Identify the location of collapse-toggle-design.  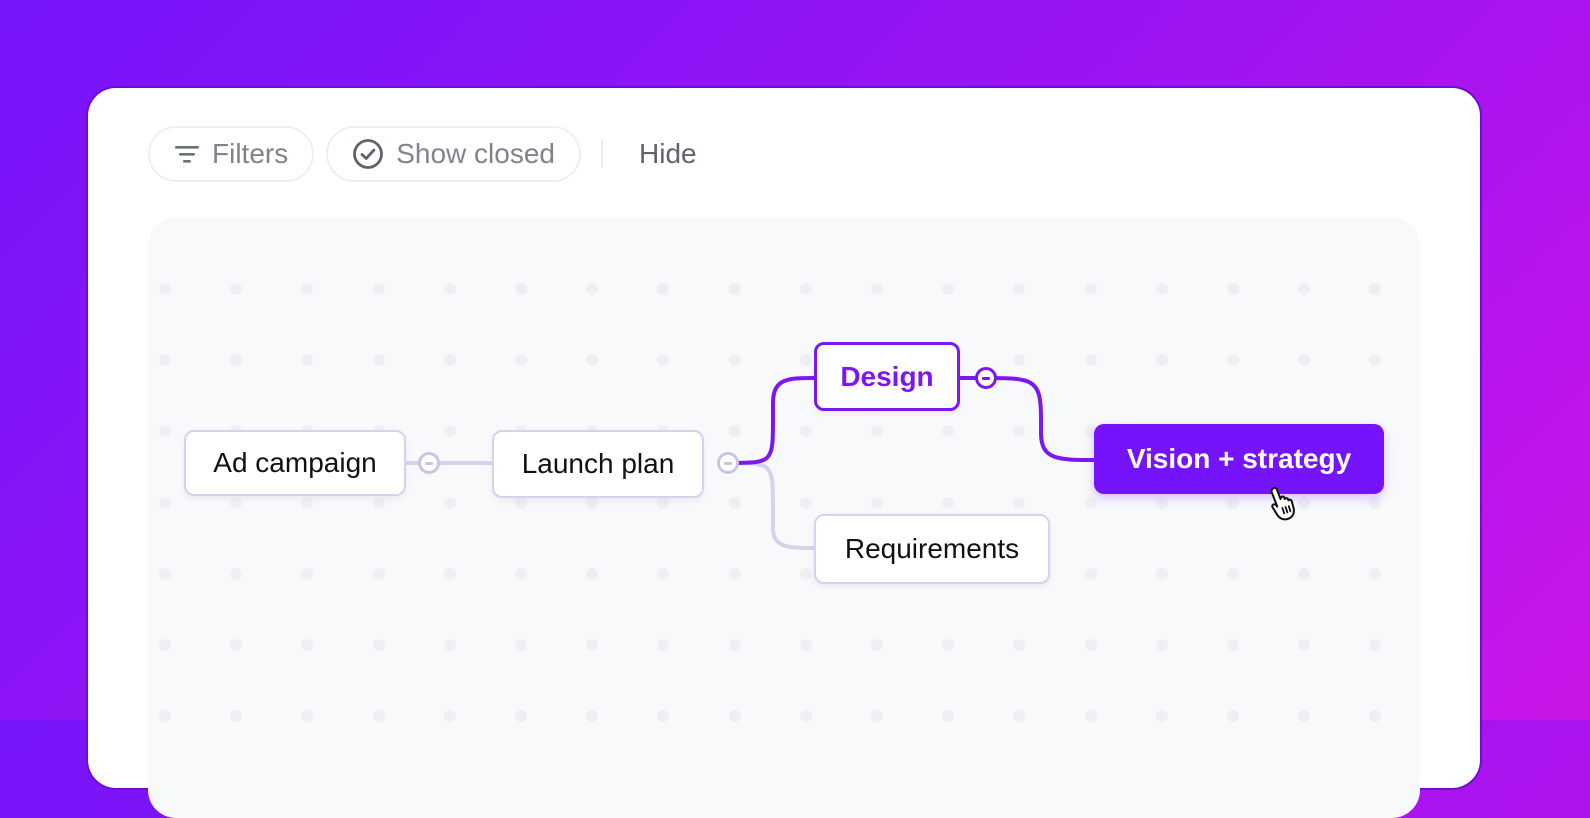
(986, 378).